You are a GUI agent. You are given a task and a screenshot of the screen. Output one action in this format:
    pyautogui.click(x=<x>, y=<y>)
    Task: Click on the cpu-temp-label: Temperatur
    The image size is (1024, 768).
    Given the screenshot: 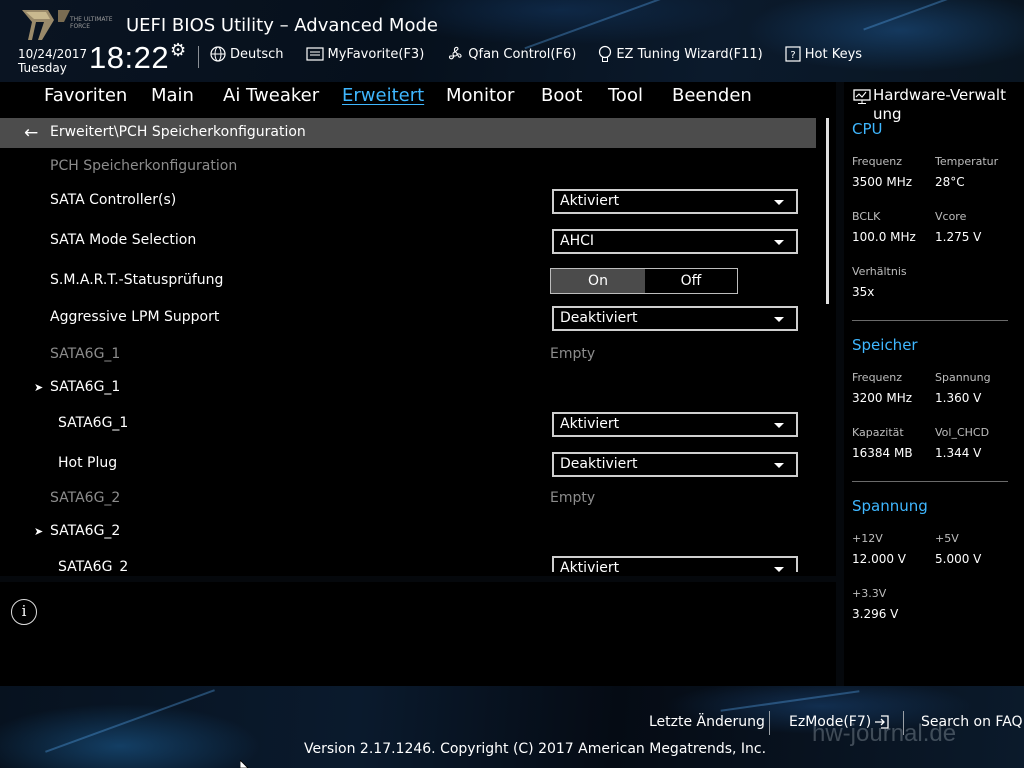 What is the action you would take?
    pyautogui.click(x=967, y=161)
    